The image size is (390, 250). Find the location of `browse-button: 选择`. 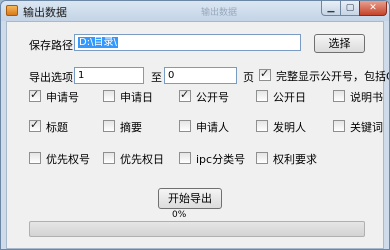

browse-button: 选择 is located at coordinates (339, 43).